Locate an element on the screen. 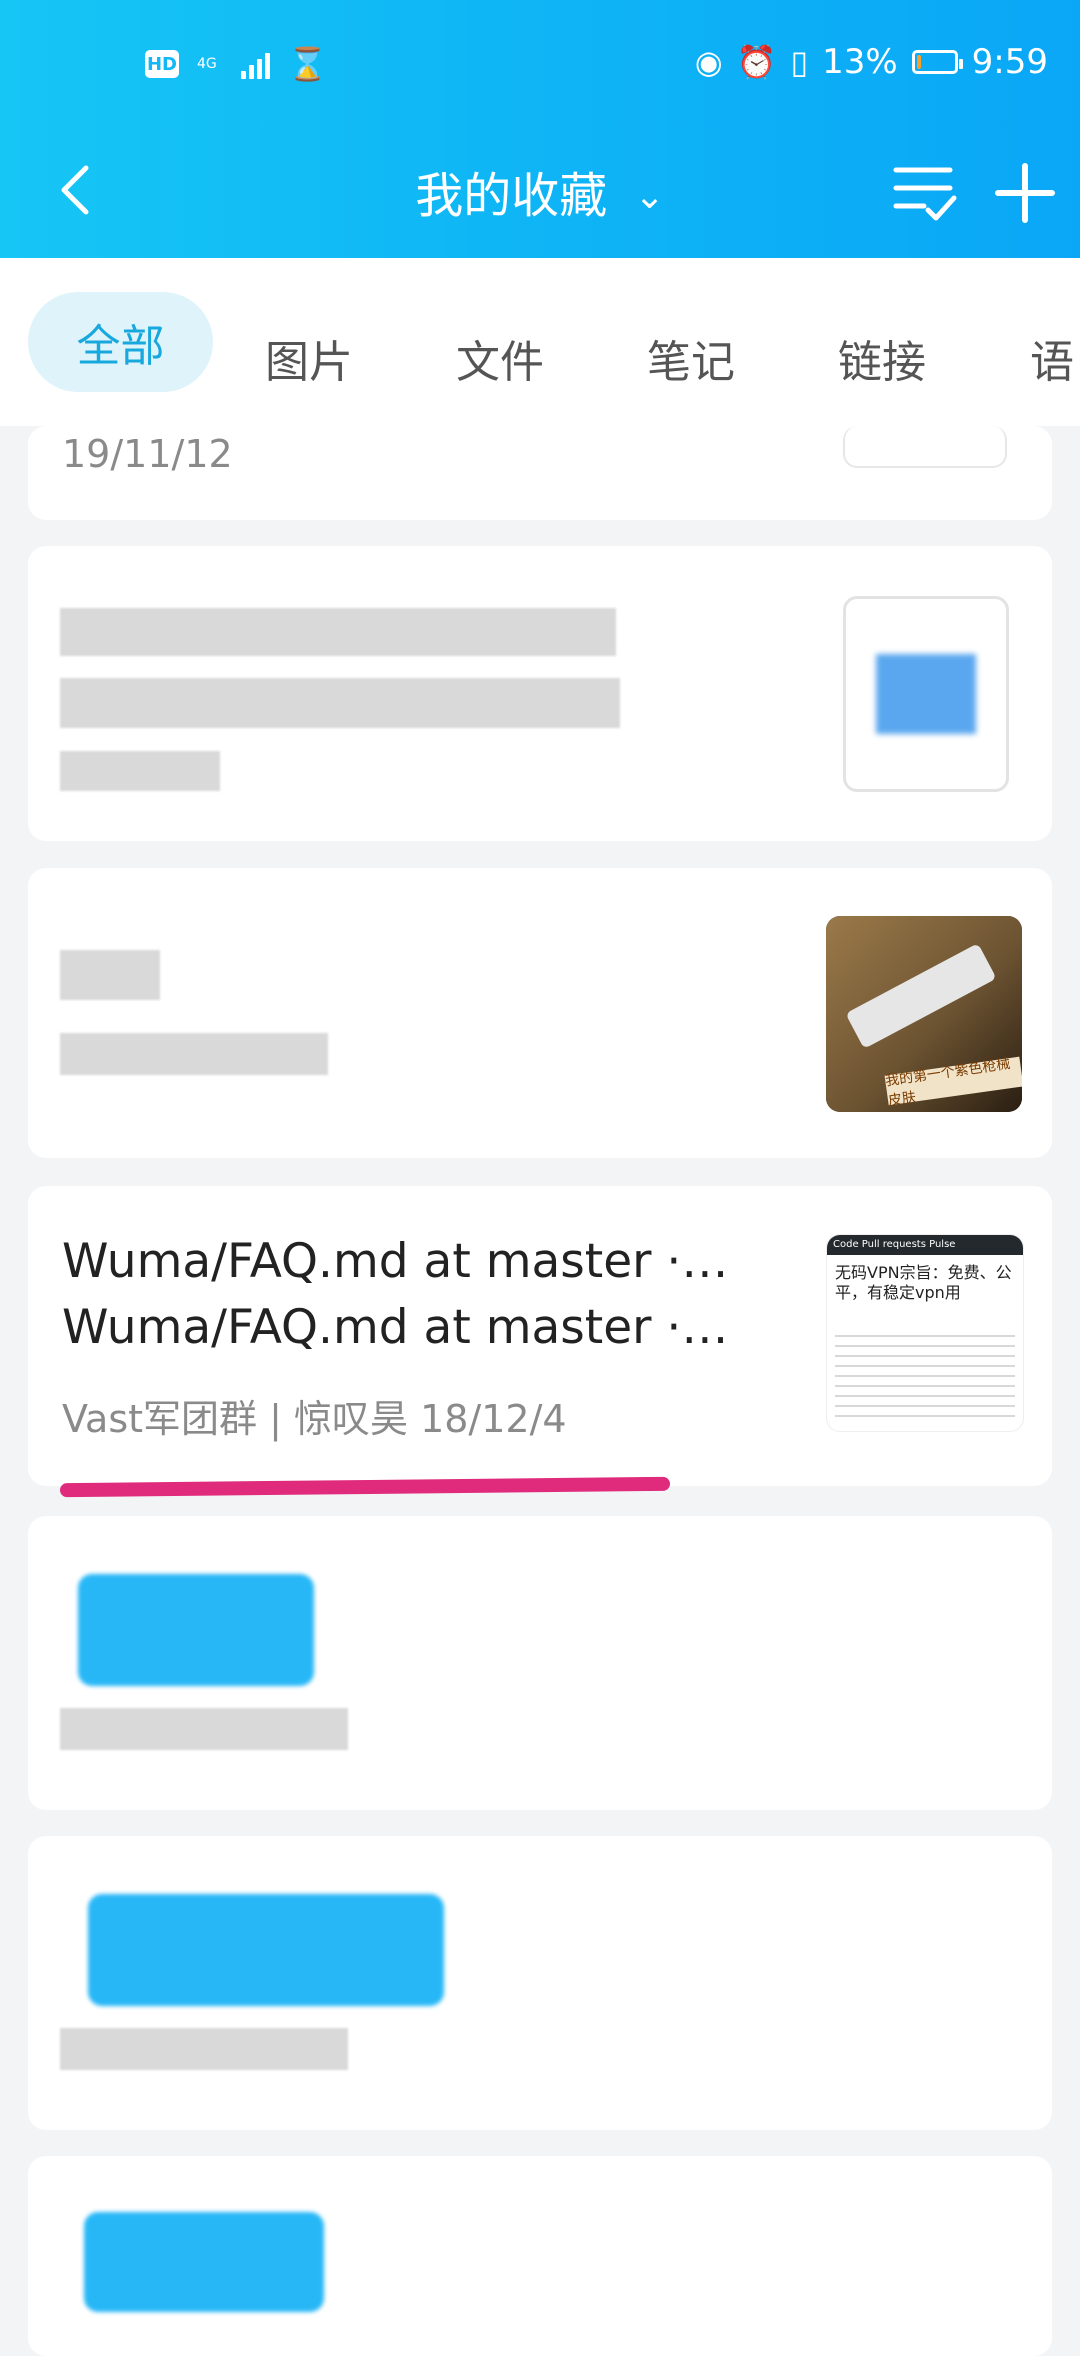 This screenshot has height=2356, width=1080. tab-notes: 笔记 is located at coordinates (691, 358).